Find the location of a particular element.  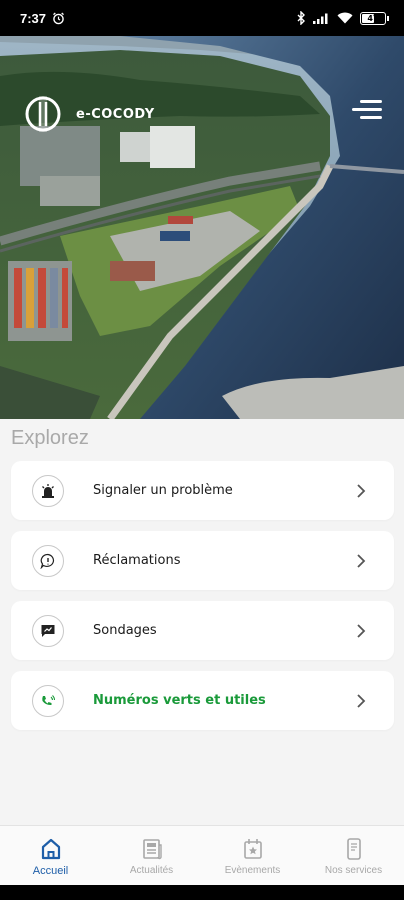

complaints-card: Réclamations is located at coordinates (202, 560).